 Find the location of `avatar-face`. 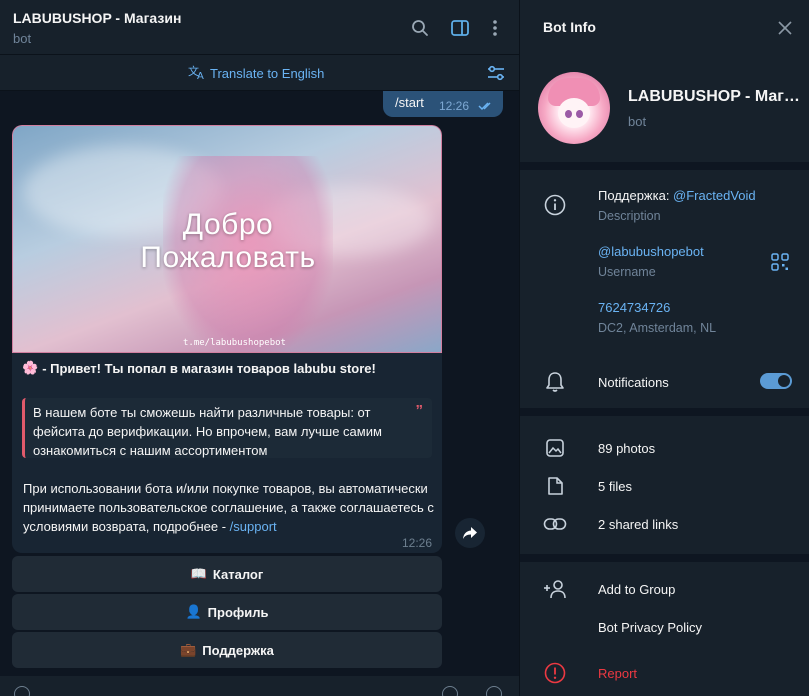

avatar-face is located at coordinates (574, 113).